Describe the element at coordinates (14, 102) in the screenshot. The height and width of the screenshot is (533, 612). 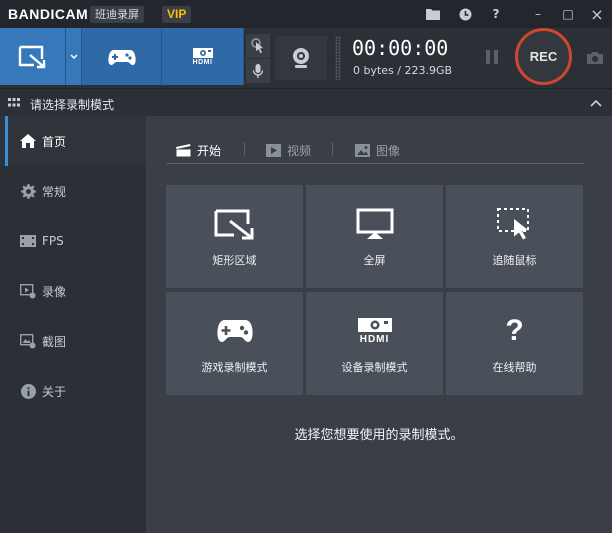
I see `grid-icon` at that location.